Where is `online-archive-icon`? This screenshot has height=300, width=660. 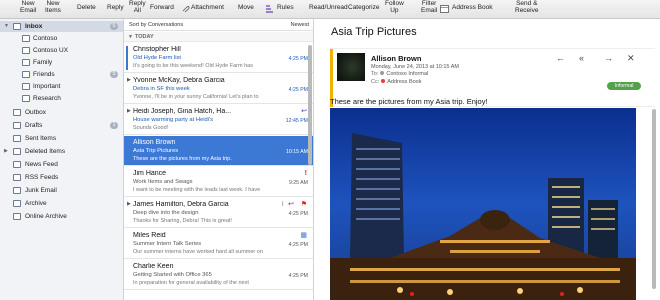 online-archive-icon is located at coordinates (17, 216).